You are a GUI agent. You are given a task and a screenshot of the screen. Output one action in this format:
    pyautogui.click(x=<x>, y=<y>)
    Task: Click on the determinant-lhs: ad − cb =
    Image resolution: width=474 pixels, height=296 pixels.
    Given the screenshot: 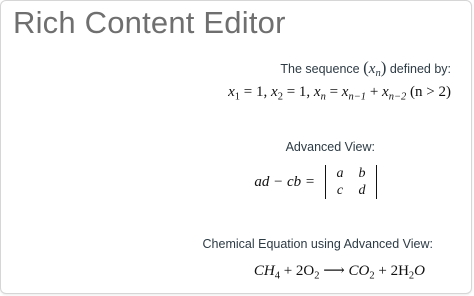 What is the action you would take?
    pyautogui.click(x=284, y=181)
    